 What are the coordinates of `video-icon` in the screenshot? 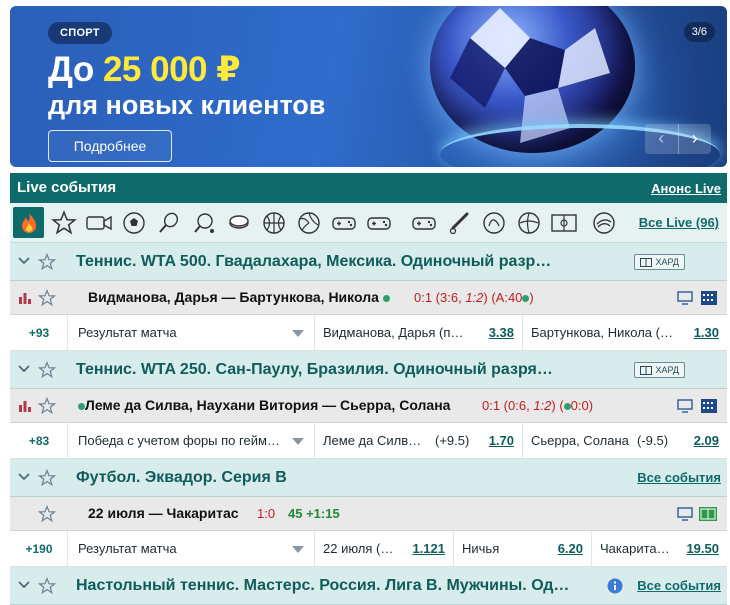 It's located at (98, 222).